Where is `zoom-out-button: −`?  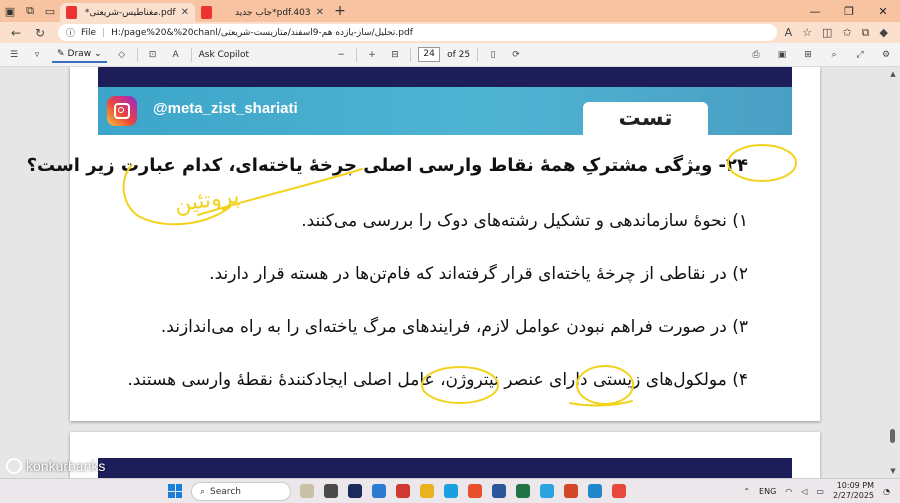 zoom-out-button: − is located at coordinates (341, 55).